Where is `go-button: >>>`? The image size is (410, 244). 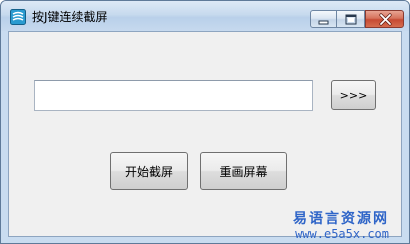
go-button: >>> is located at coordinates (353, 95).